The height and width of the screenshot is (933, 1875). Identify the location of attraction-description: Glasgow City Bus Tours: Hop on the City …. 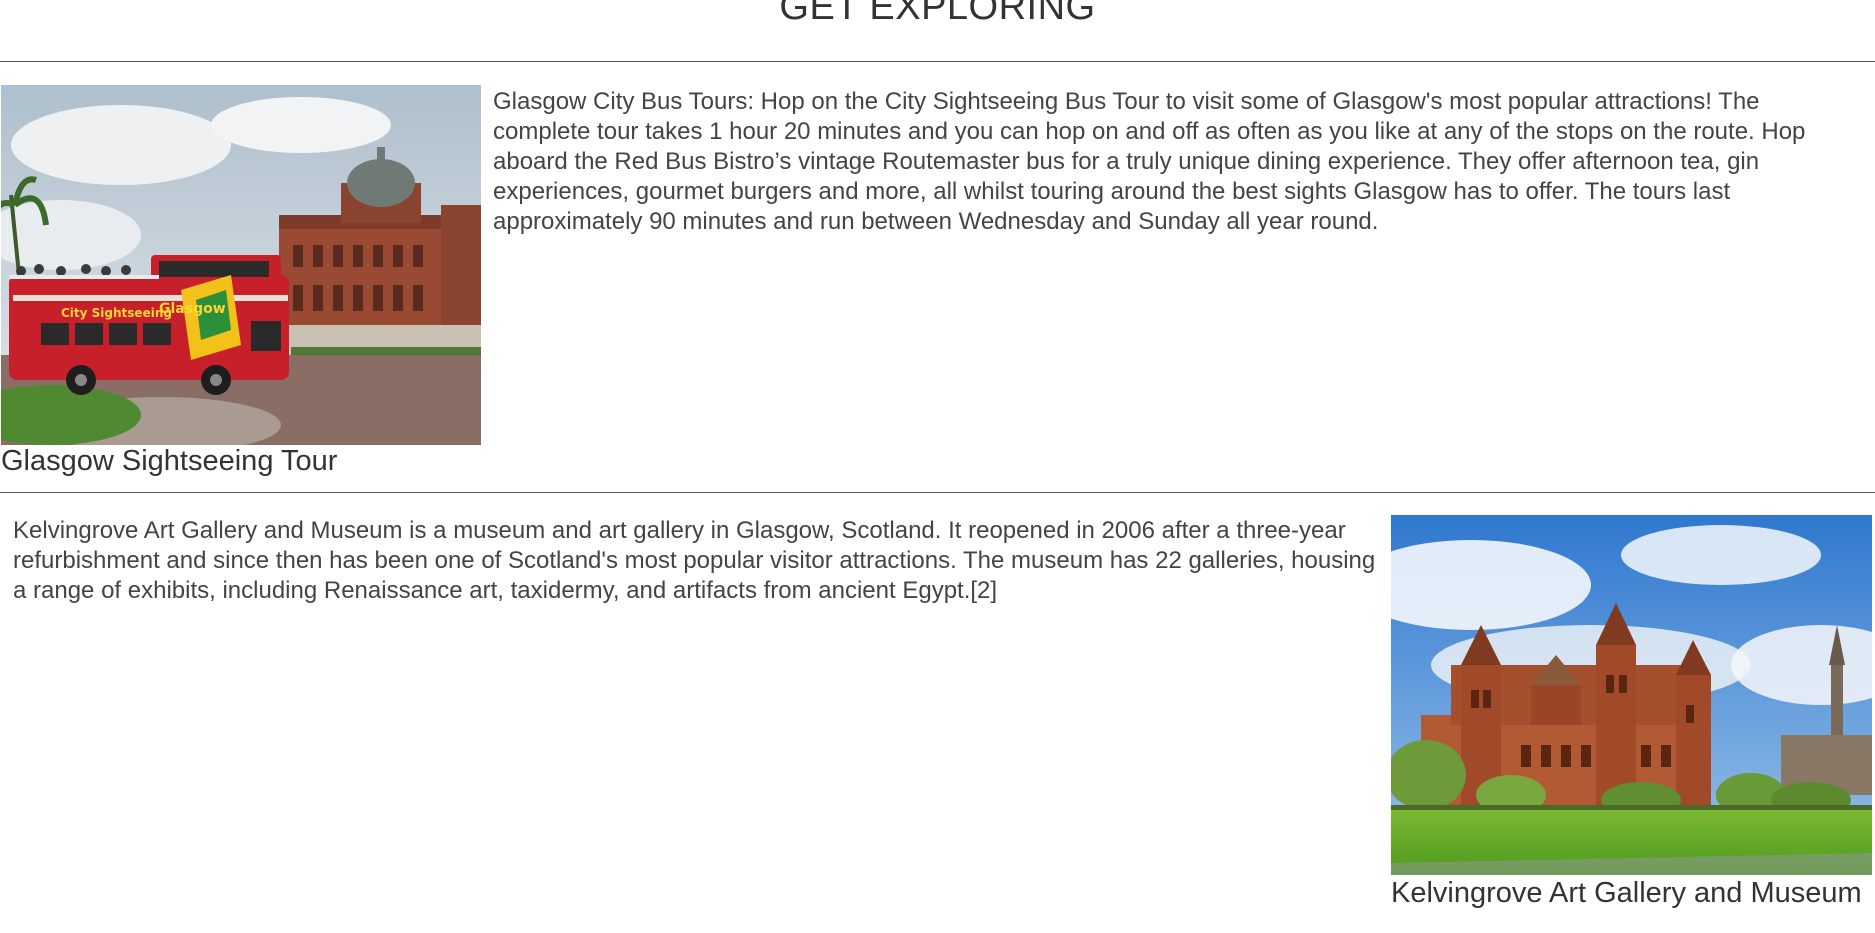
(1149, 161).